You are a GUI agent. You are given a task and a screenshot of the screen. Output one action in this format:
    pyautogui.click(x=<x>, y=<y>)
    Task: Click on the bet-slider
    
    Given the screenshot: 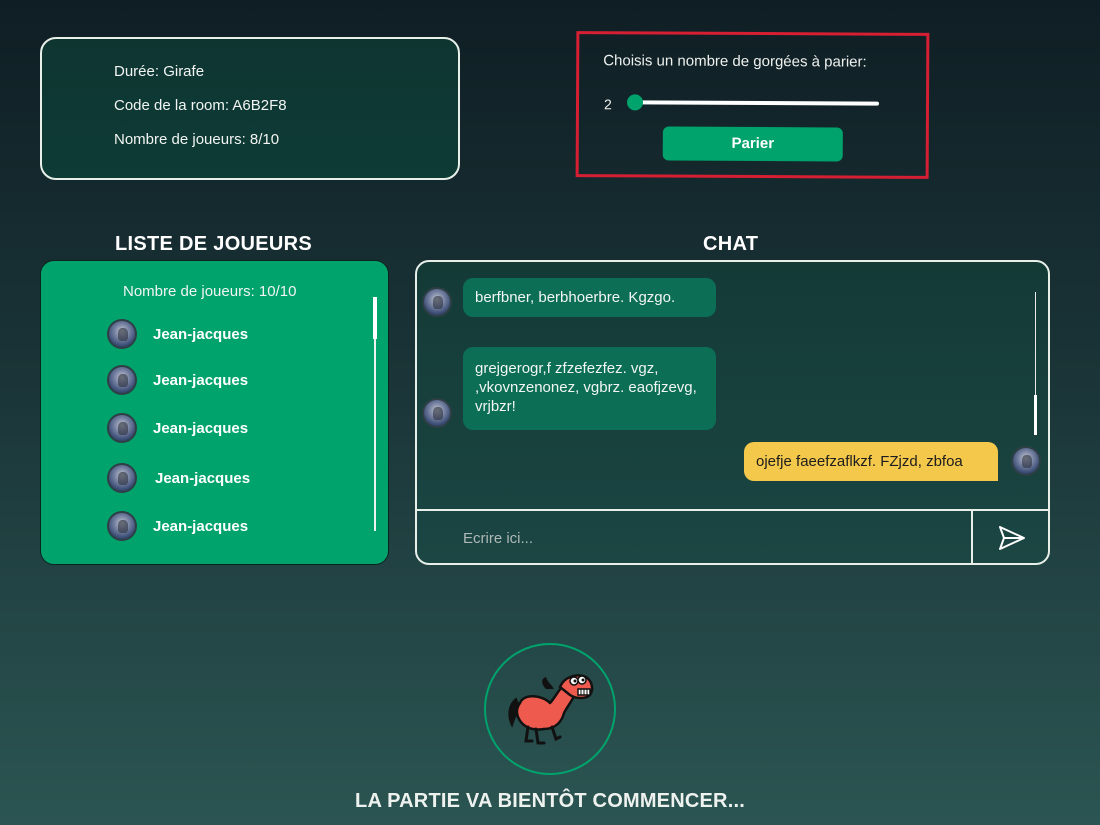 What is the action you would take?
    pyautogui.click(x=753, y=102)
    